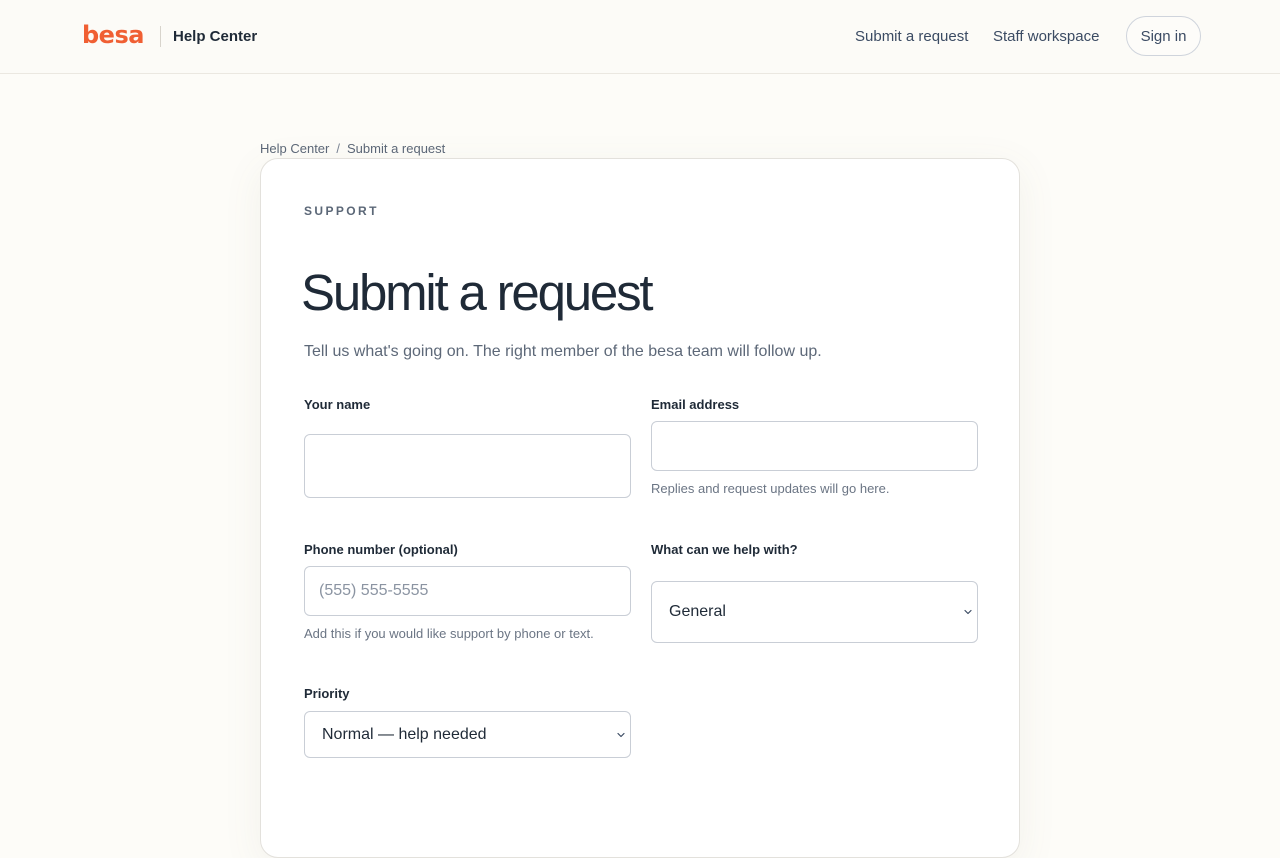 The height and width of the screenshot is (858, 1280). What do you see at coordinates (911, 36) in the screenshot?
I see `nav-submit-request-link: Submit a request` at bounding box center [911, 36].